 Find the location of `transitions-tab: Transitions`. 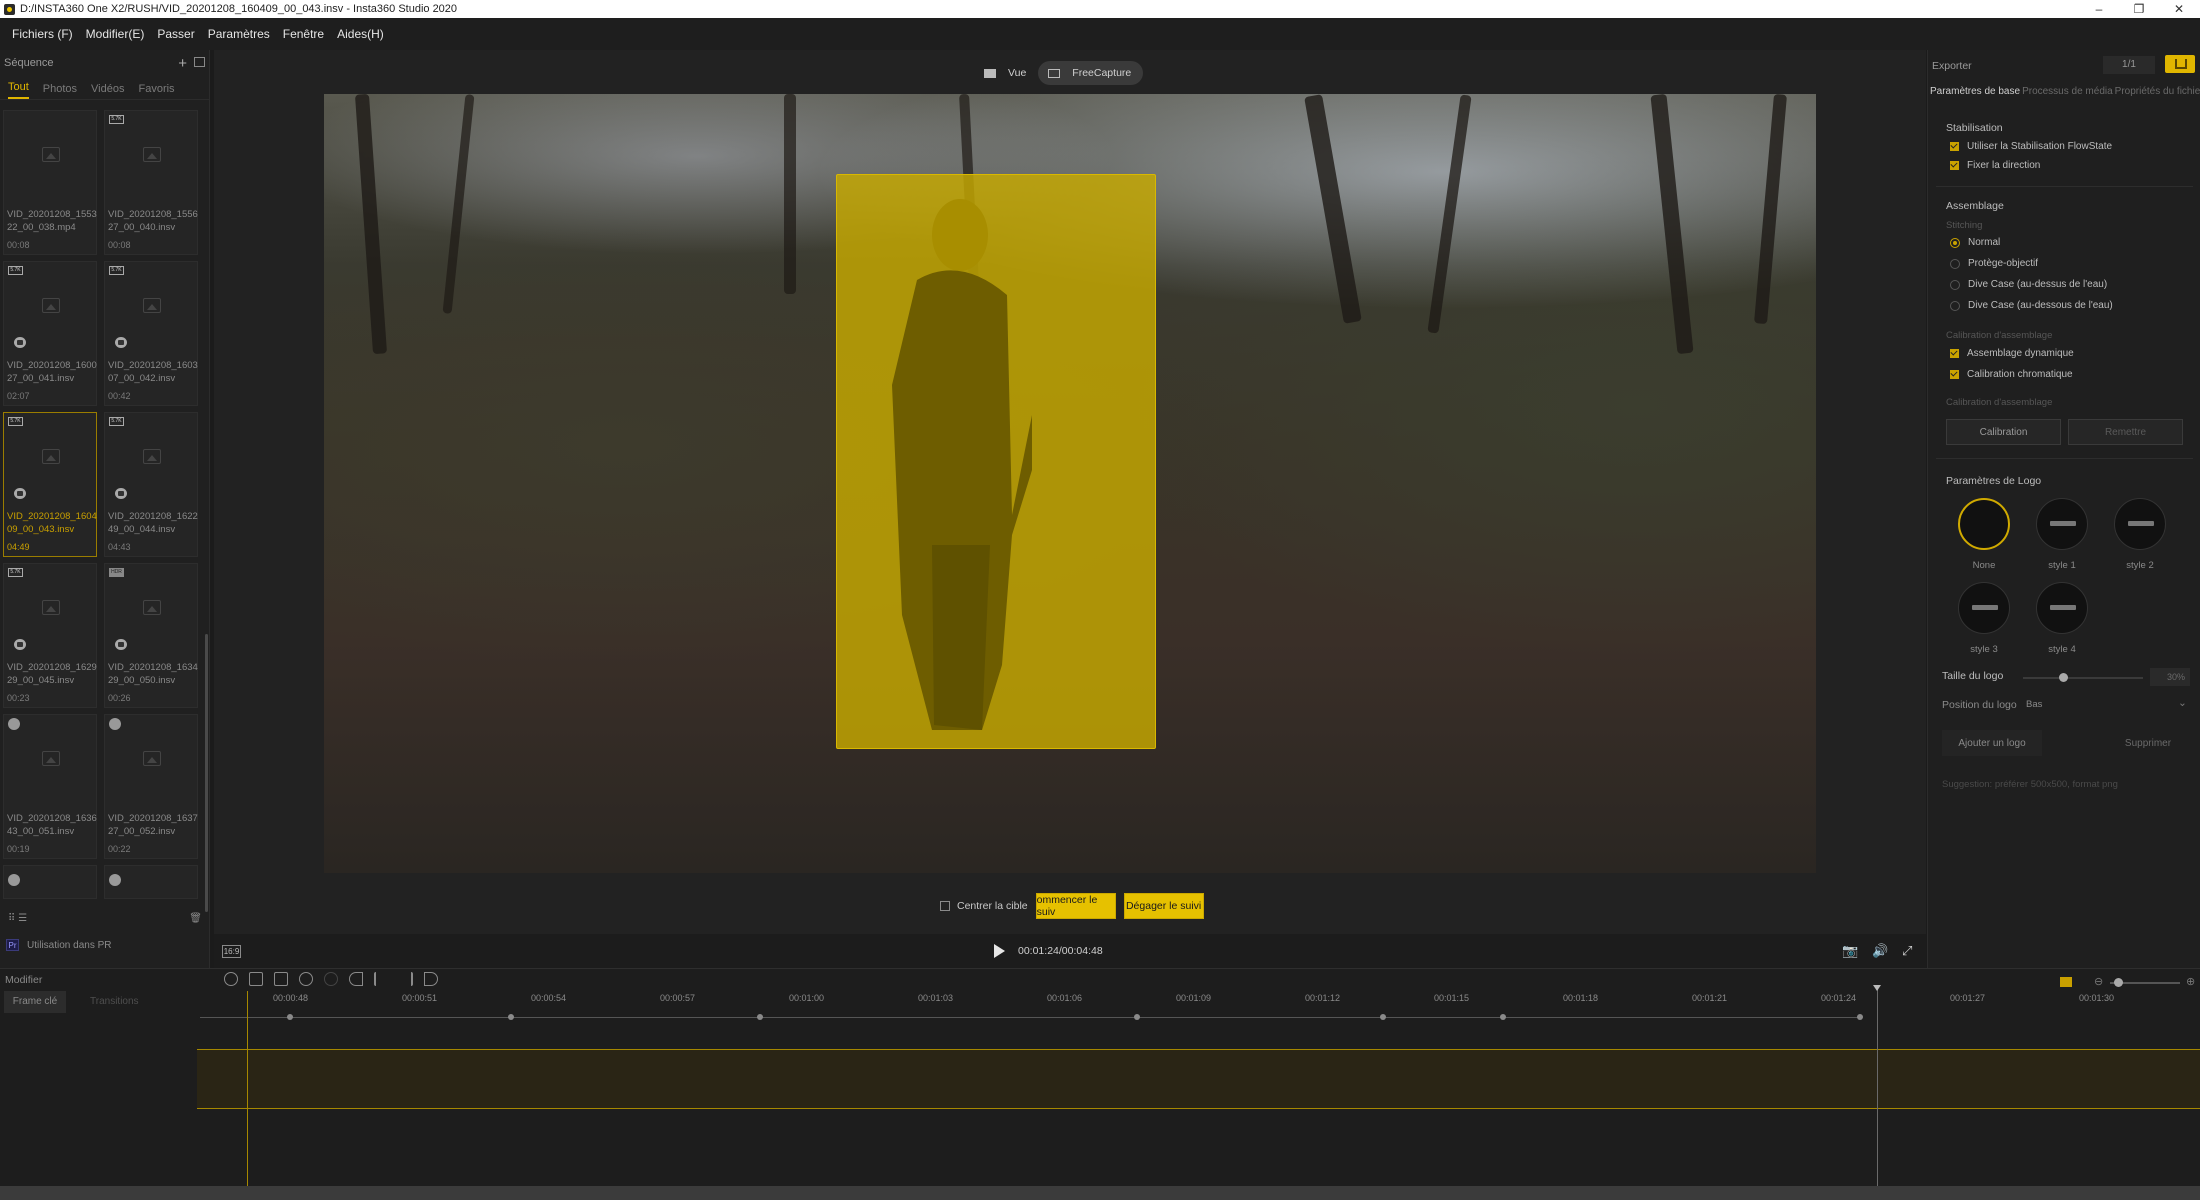

transitions-tab: Transitions is located at coordinates (114, 1001).